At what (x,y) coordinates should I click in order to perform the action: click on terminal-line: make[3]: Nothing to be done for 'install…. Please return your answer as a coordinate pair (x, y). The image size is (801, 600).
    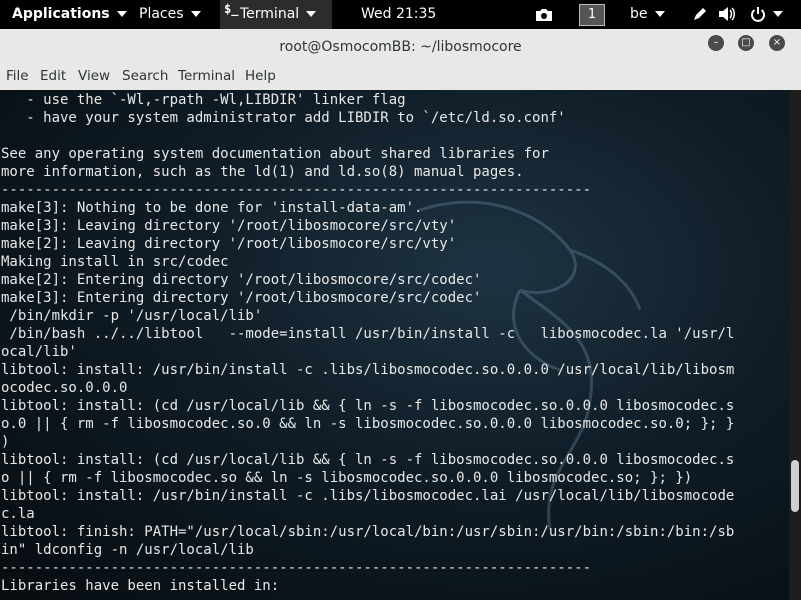
    Looking at the image, I should click on (212, 208).